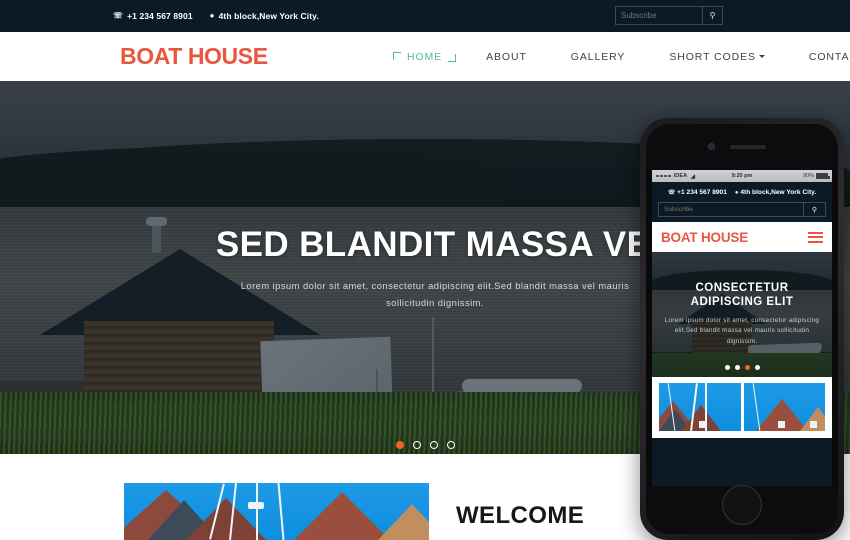 This screenshot has height=540, width=850. I want to click on phone-gallery-section, so click(742, 407).